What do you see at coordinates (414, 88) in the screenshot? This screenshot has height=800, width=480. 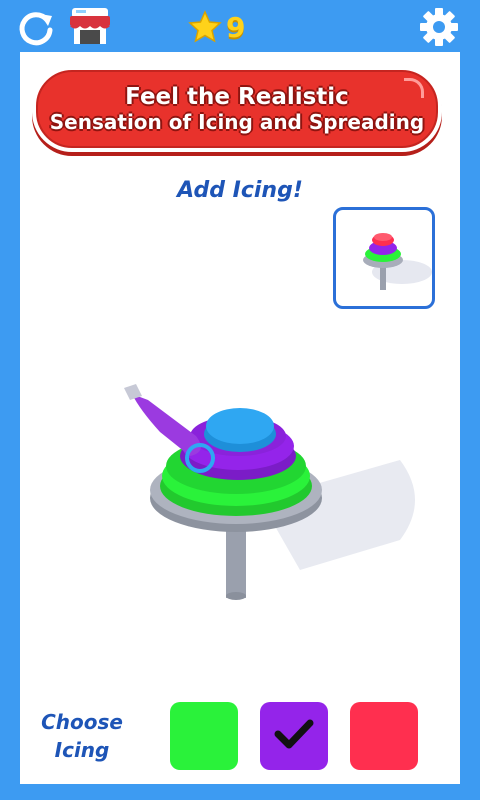 I see `banner-gloss` at bounding box center [414, 88].